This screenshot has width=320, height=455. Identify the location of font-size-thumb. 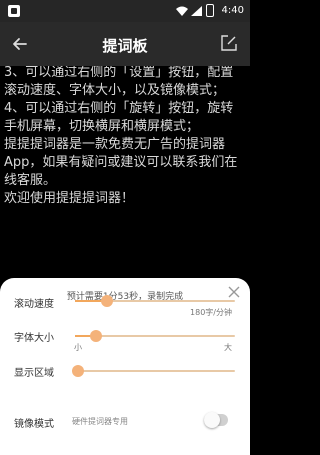
(95, 336).